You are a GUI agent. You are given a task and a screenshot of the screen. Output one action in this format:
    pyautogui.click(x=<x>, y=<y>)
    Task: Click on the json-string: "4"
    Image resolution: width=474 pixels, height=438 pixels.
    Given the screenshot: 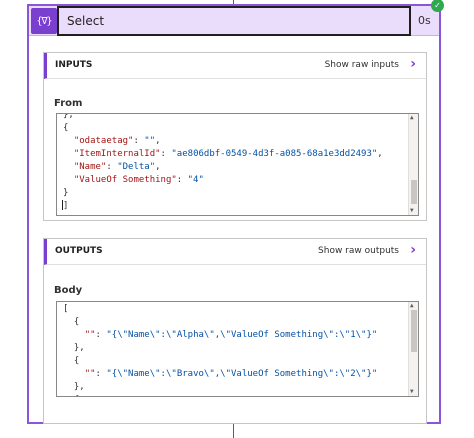 What is the action you would take?
    pyautogui.click(x=195, y=180)
    